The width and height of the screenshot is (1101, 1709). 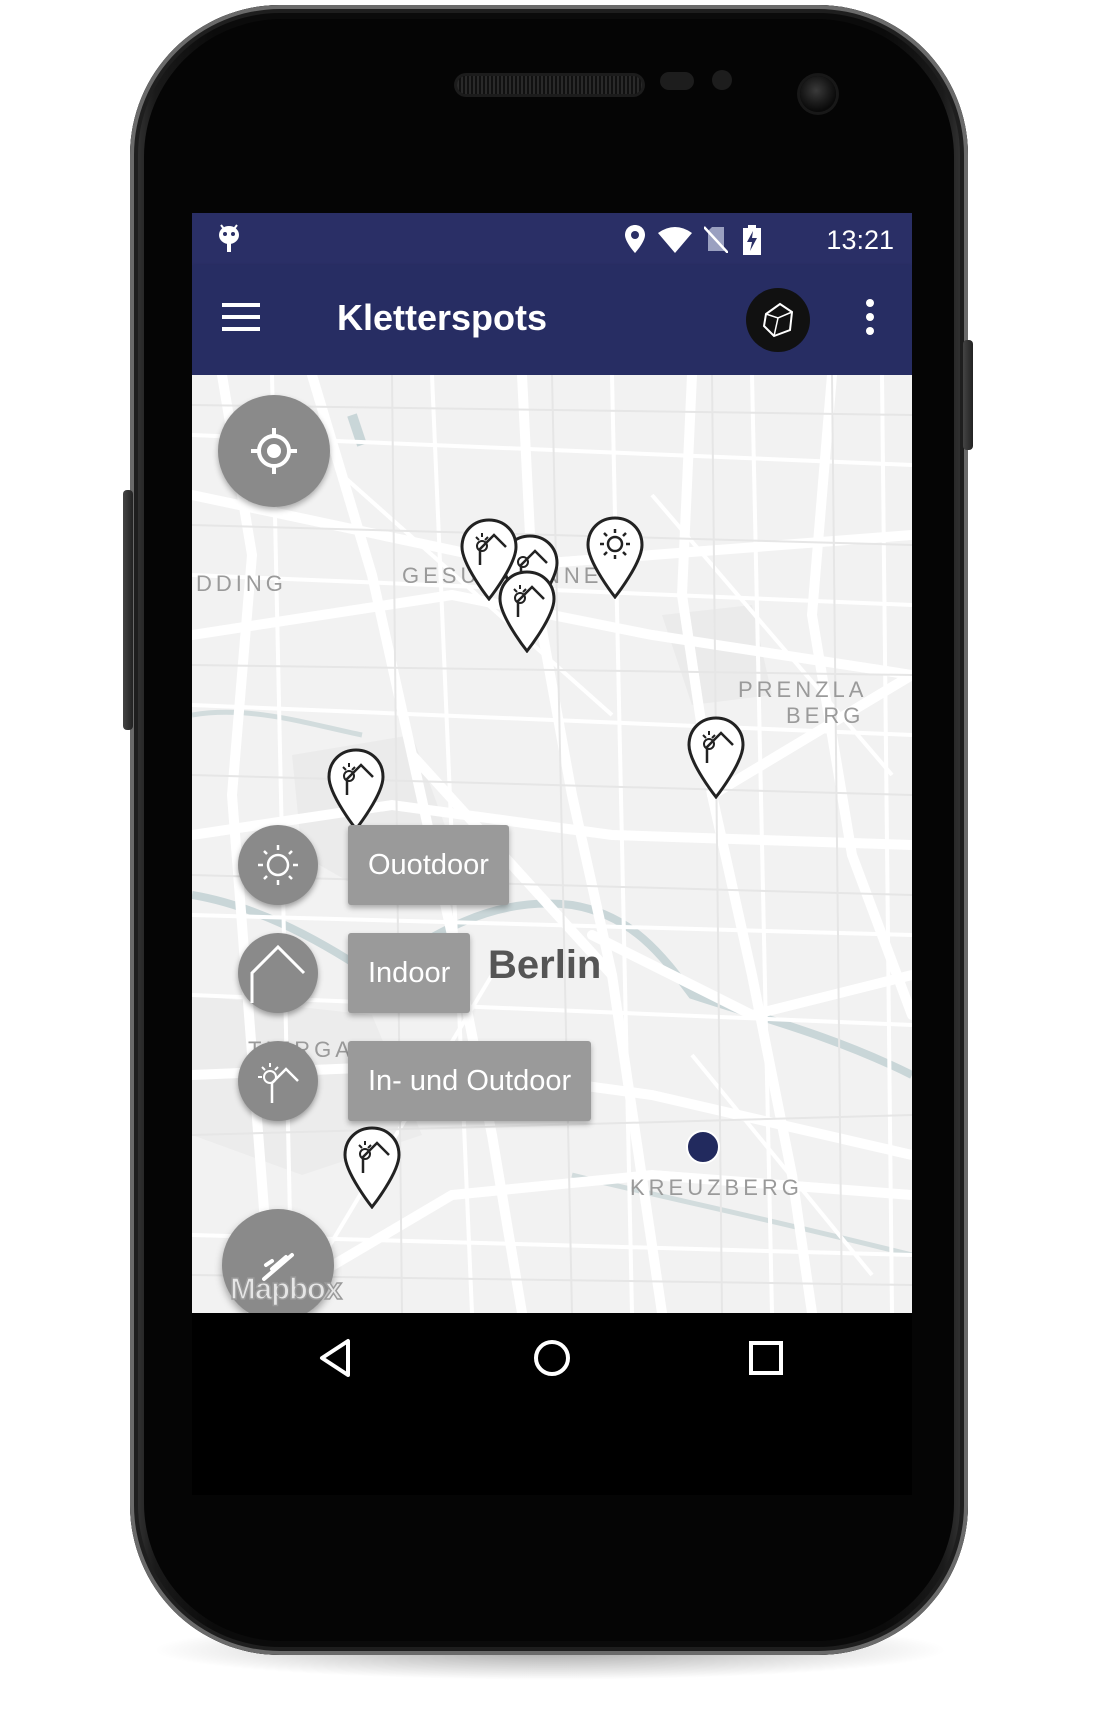 What do you see at coordinates (968, 395) in the screenshot?
I see `power-button` at bounding box center [968, 395].